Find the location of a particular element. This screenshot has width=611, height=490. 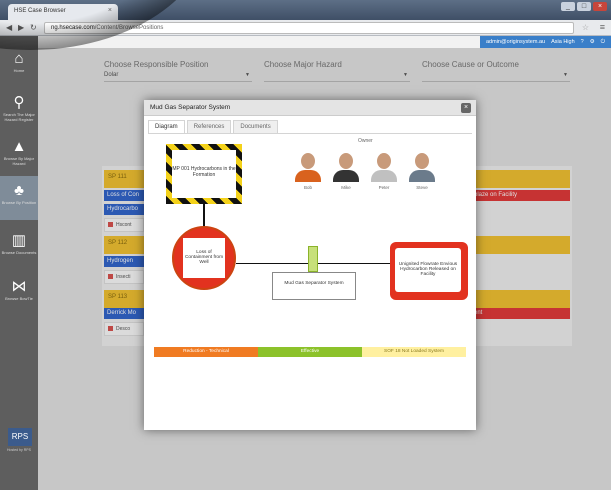

barrier-box: Mud Gas Separator System is located at coordinates (314, 286).